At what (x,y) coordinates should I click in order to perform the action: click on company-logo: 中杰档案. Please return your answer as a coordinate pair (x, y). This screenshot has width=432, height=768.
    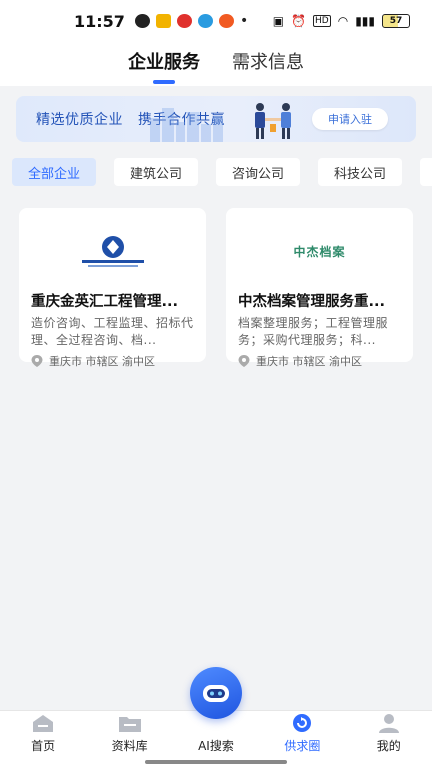
    Looking at the image, I should click on (319, 251).